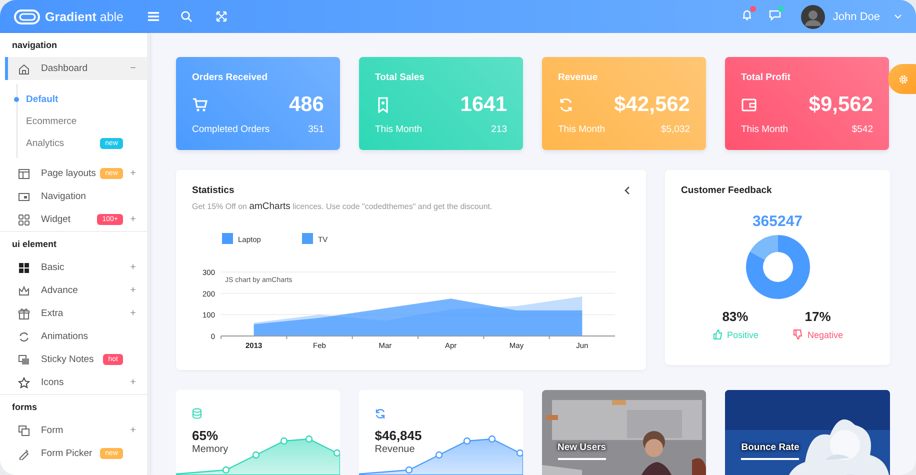 The image size is (916, 475). Describe the element at coordinates (862, 129) in the screenshot. I see `stat-sub-value: $542` at that location.